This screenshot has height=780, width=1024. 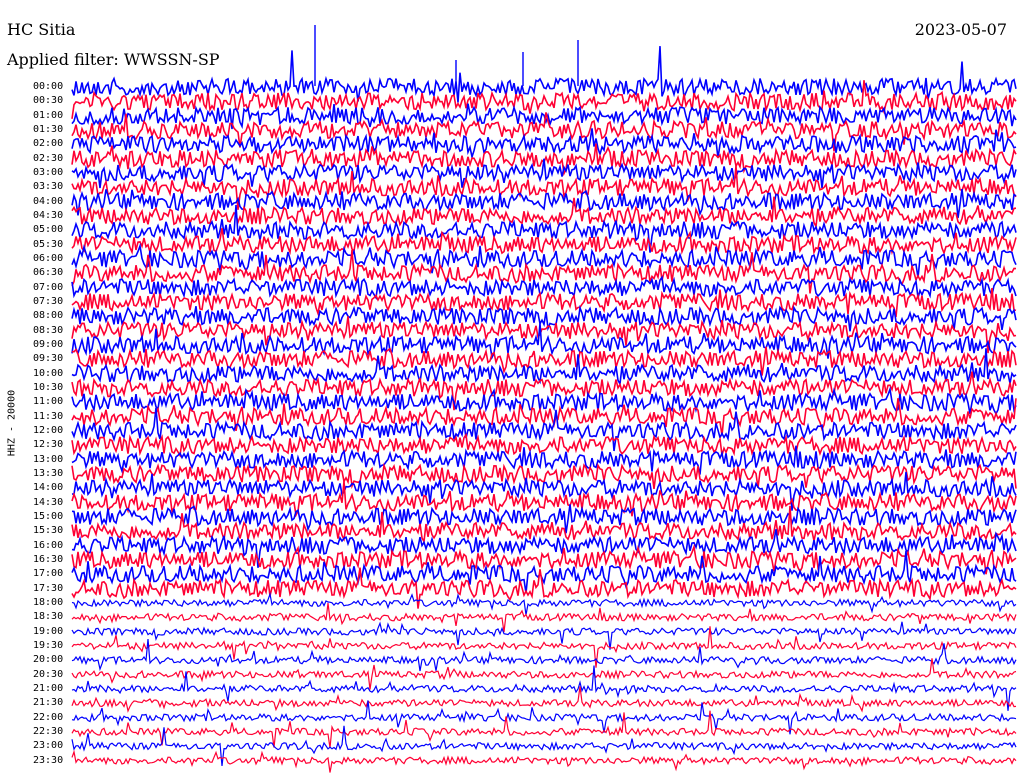 What do you see at coordinates (48, 201) in the screenshot?
I see `time-label: 04:00` at bounding box center [48, 201].